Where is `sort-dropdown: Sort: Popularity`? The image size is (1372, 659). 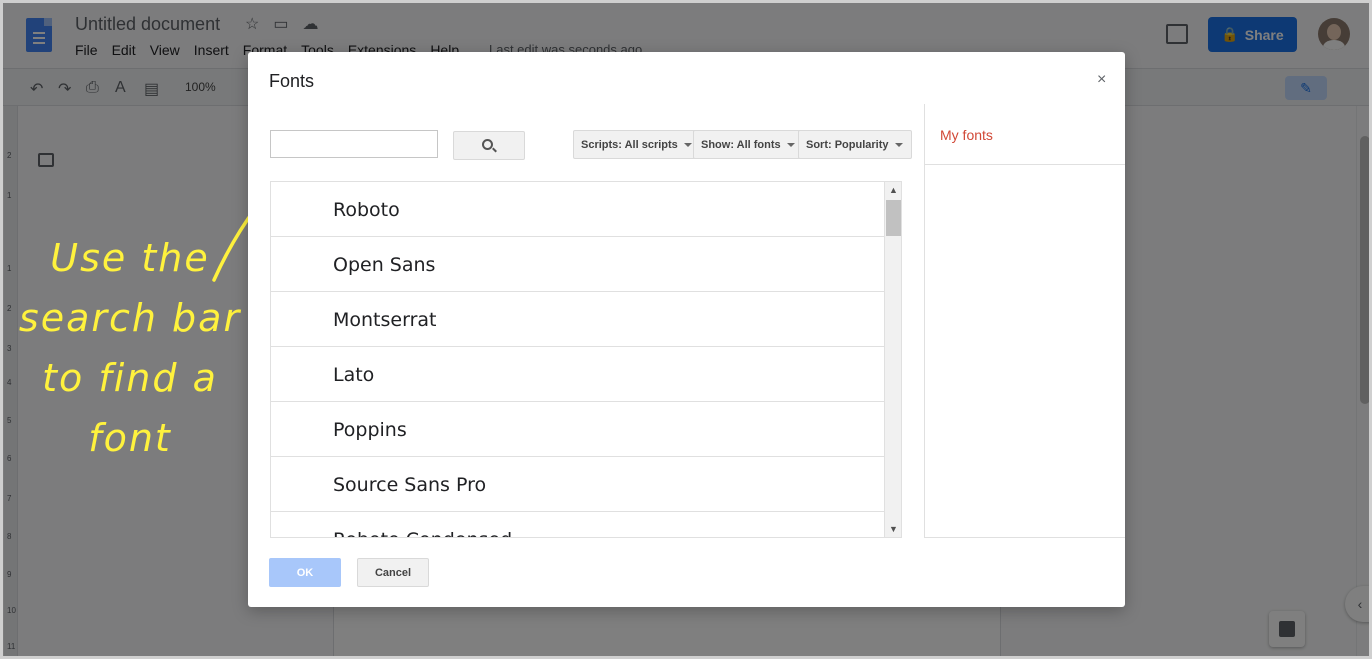
sort-dropdown: Sort: Popularity is located at coordinates (855, 144).